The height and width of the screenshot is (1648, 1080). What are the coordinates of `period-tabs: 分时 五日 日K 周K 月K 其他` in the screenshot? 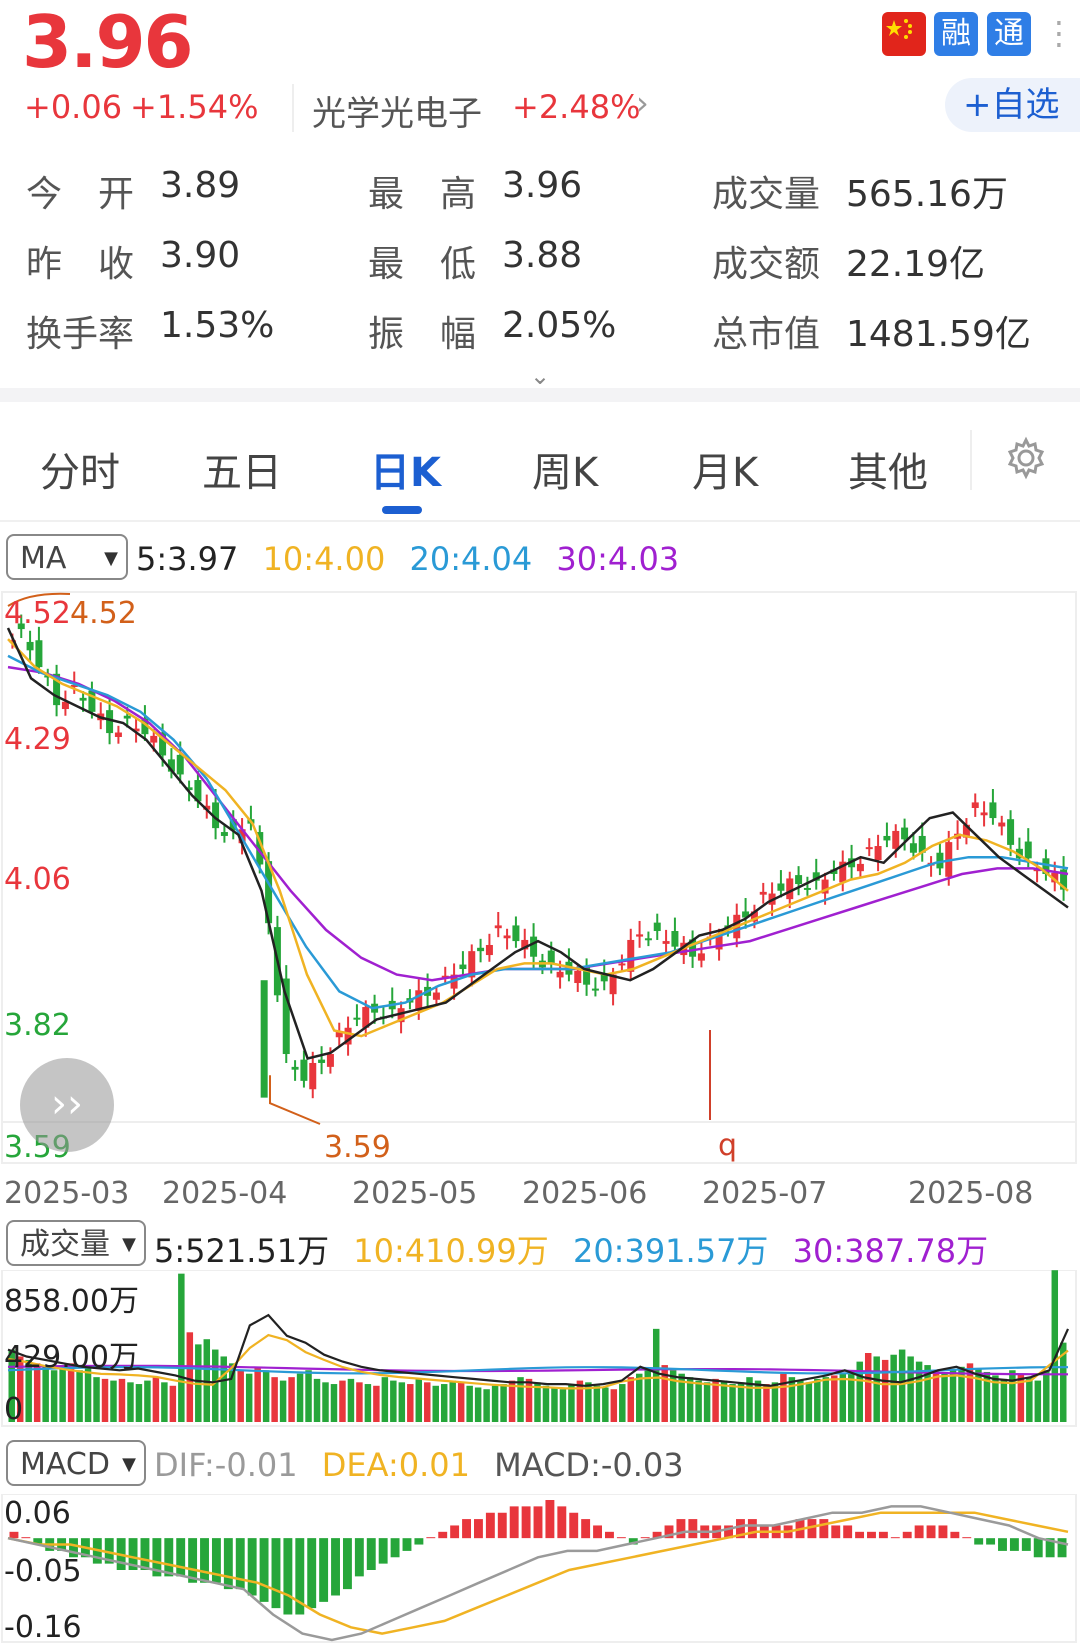 It's located at (540, 462).